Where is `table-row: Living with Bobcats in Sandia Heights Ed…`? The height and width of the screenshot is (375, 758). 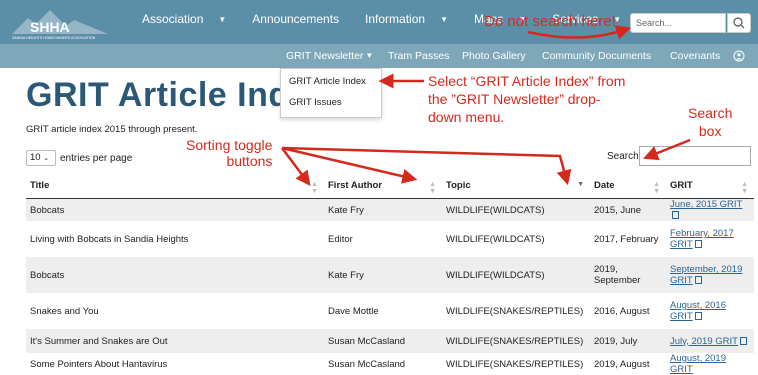
table-row: Living with Bobcats in Sandia Heights Ed… is located at coordinates (390, 239).